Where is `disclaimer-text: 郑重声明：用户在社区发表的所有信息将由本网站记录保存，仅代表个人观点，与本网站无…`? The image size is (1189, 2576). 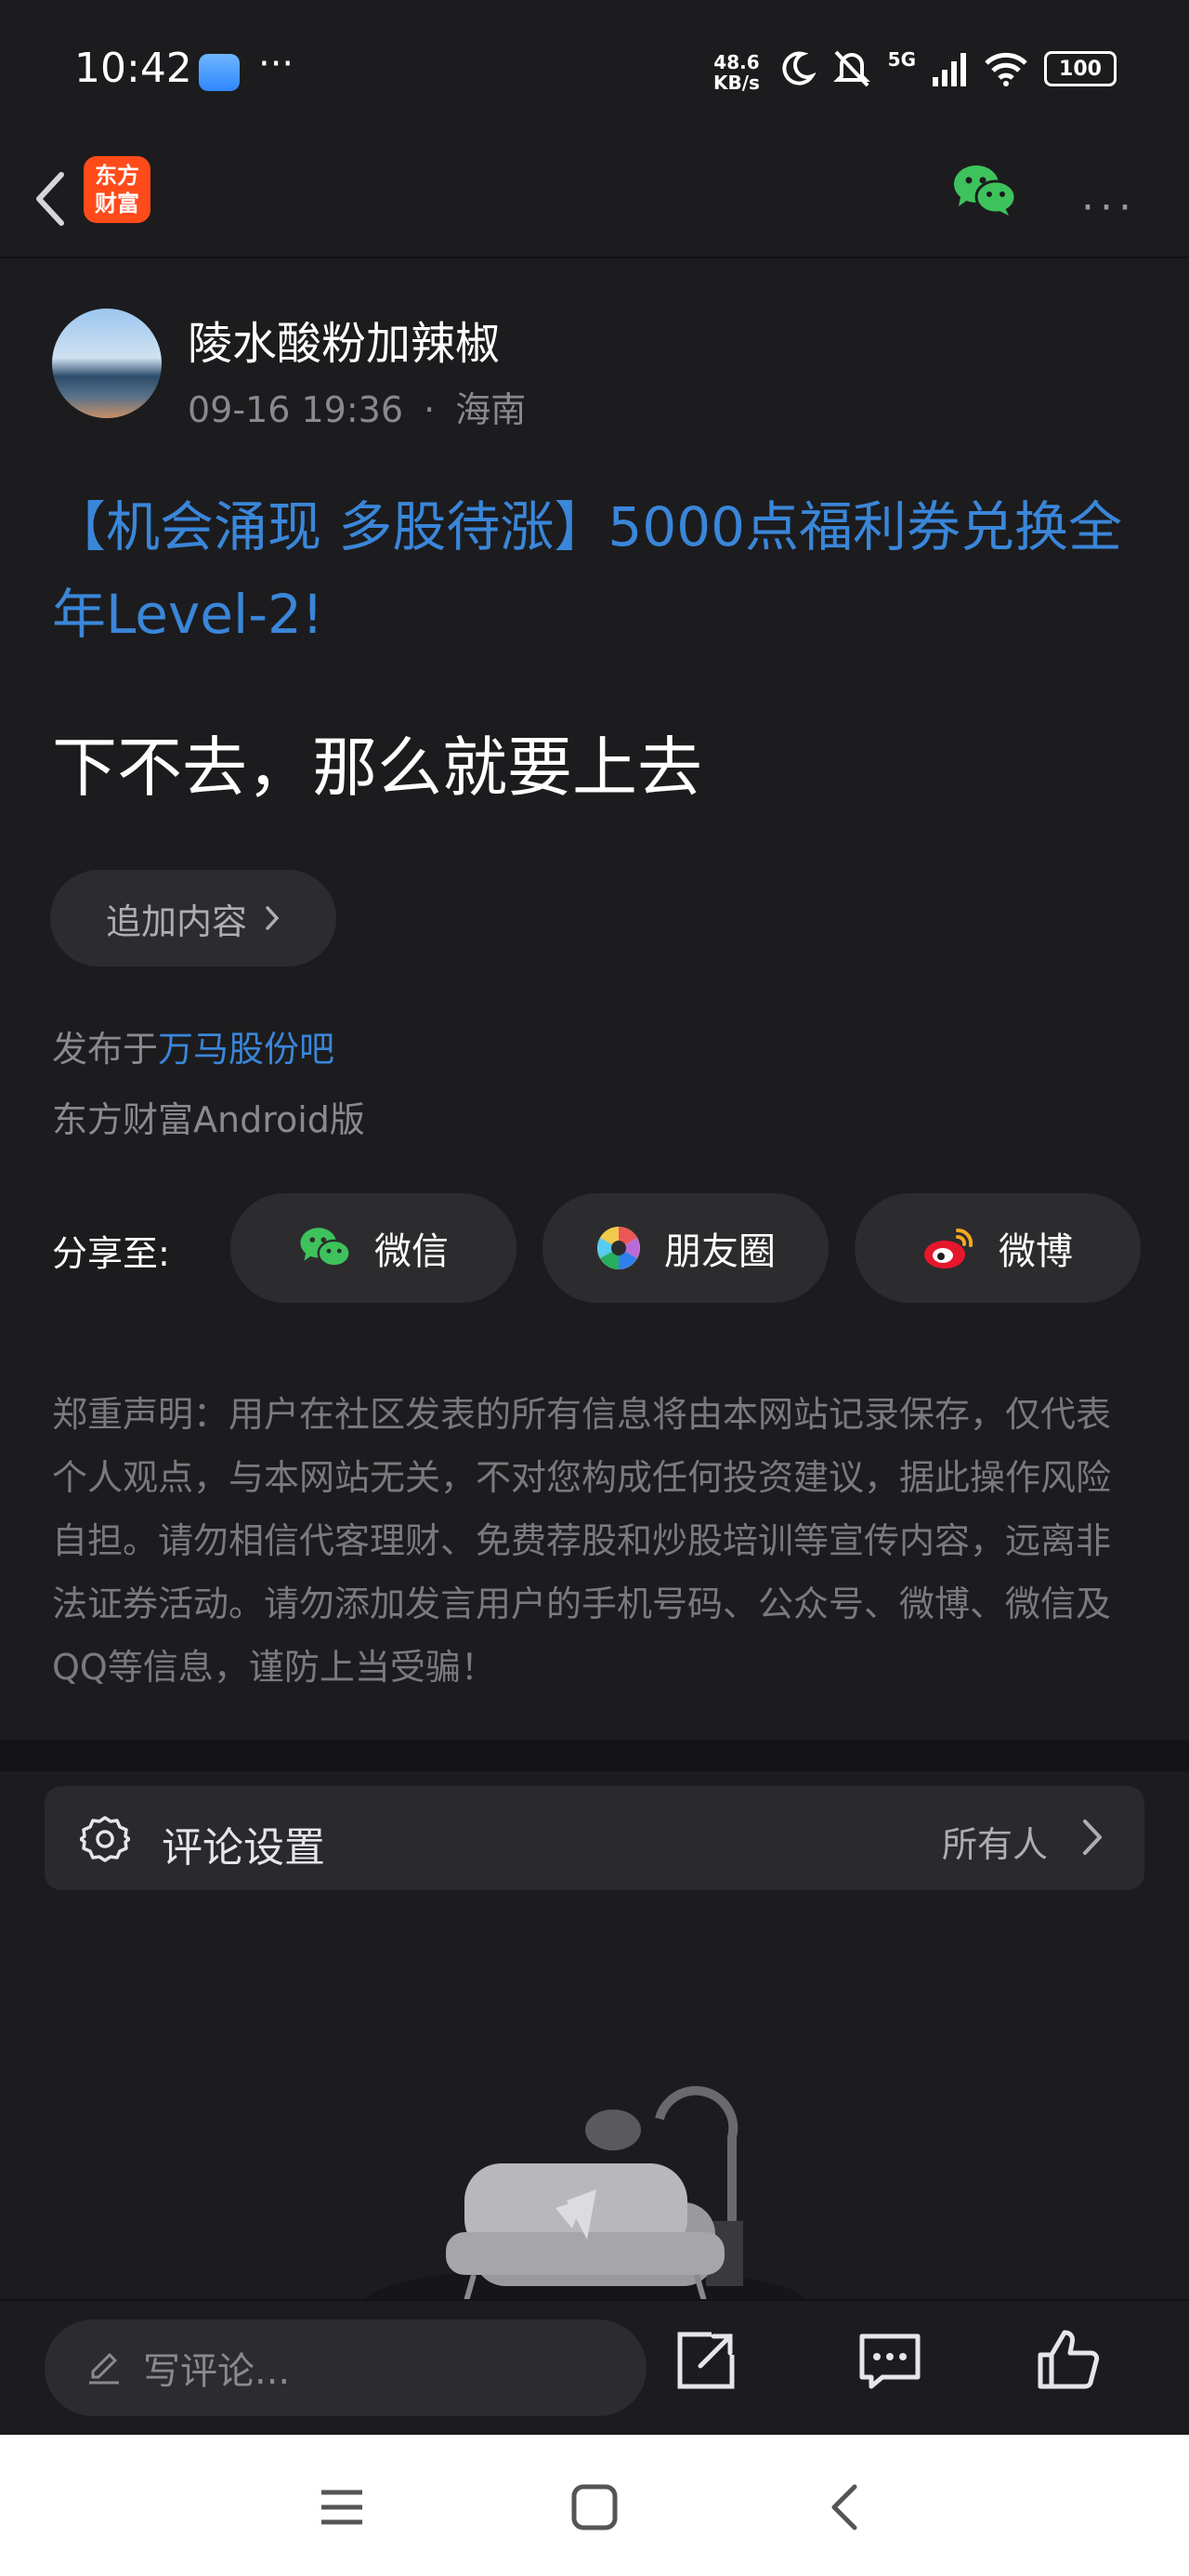 disclaimer-text: 郑重声明：用户在社区发表的所有信息将由本网站记录保存，仅代表个人观点，与本网站无… is located at coordinates (582, 1541).